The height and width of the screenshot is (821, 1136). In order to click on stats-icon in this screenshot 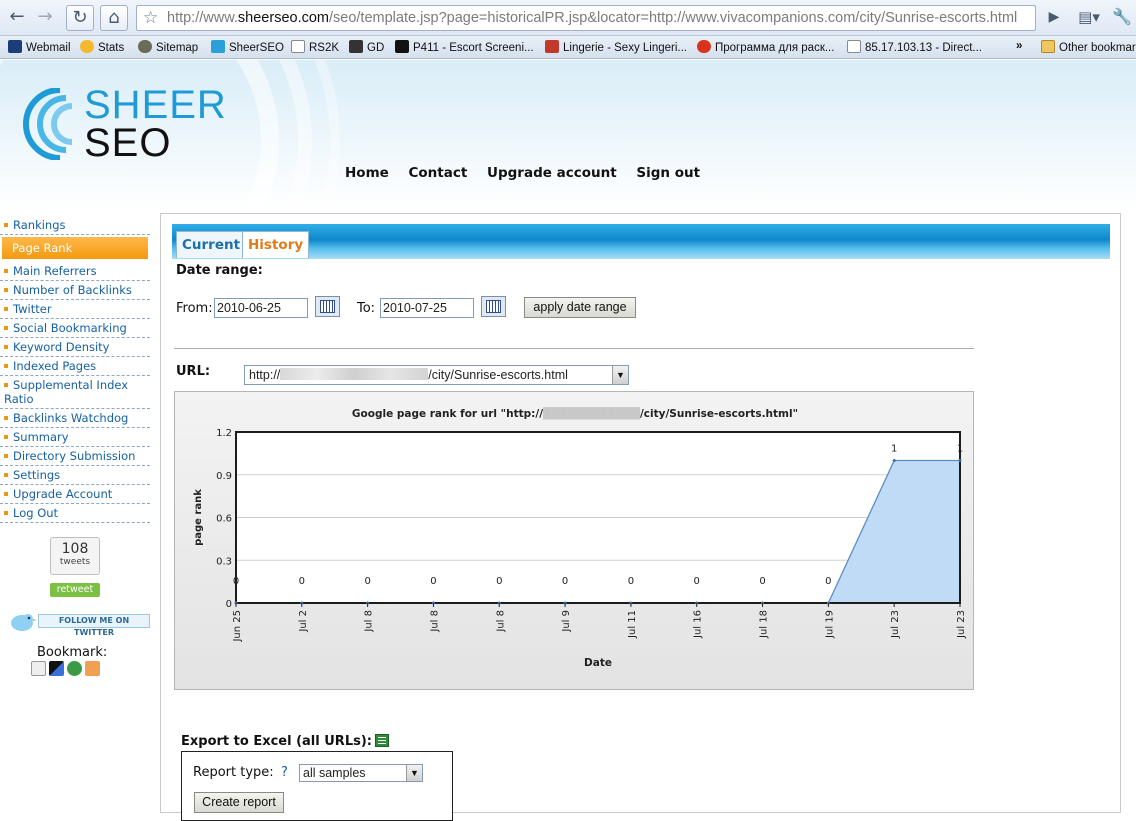, I will do `click(87, 46)`.